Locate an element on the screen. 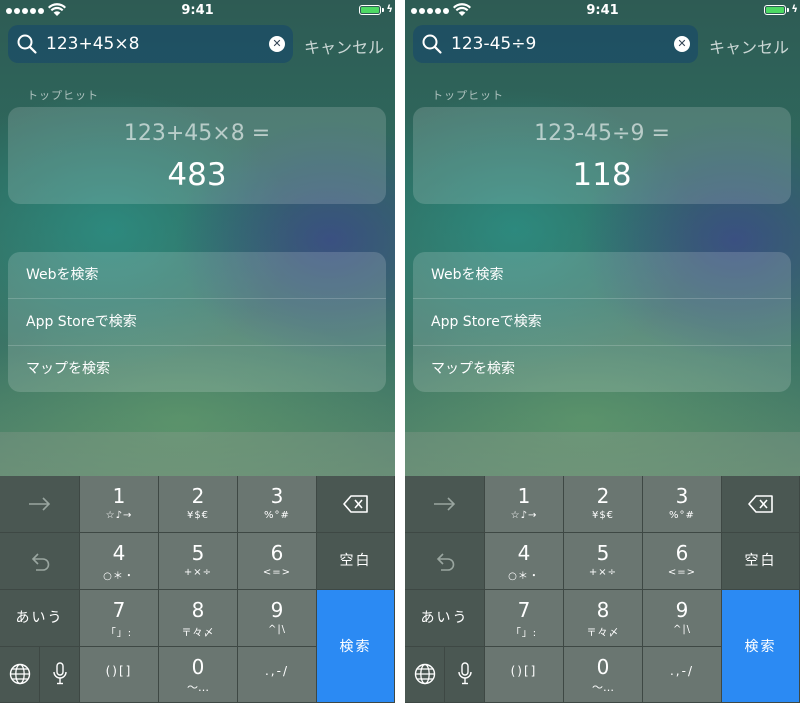 This screenshot has width=800, height=703. calc-result: 118 is located at coordinates (602, 175).